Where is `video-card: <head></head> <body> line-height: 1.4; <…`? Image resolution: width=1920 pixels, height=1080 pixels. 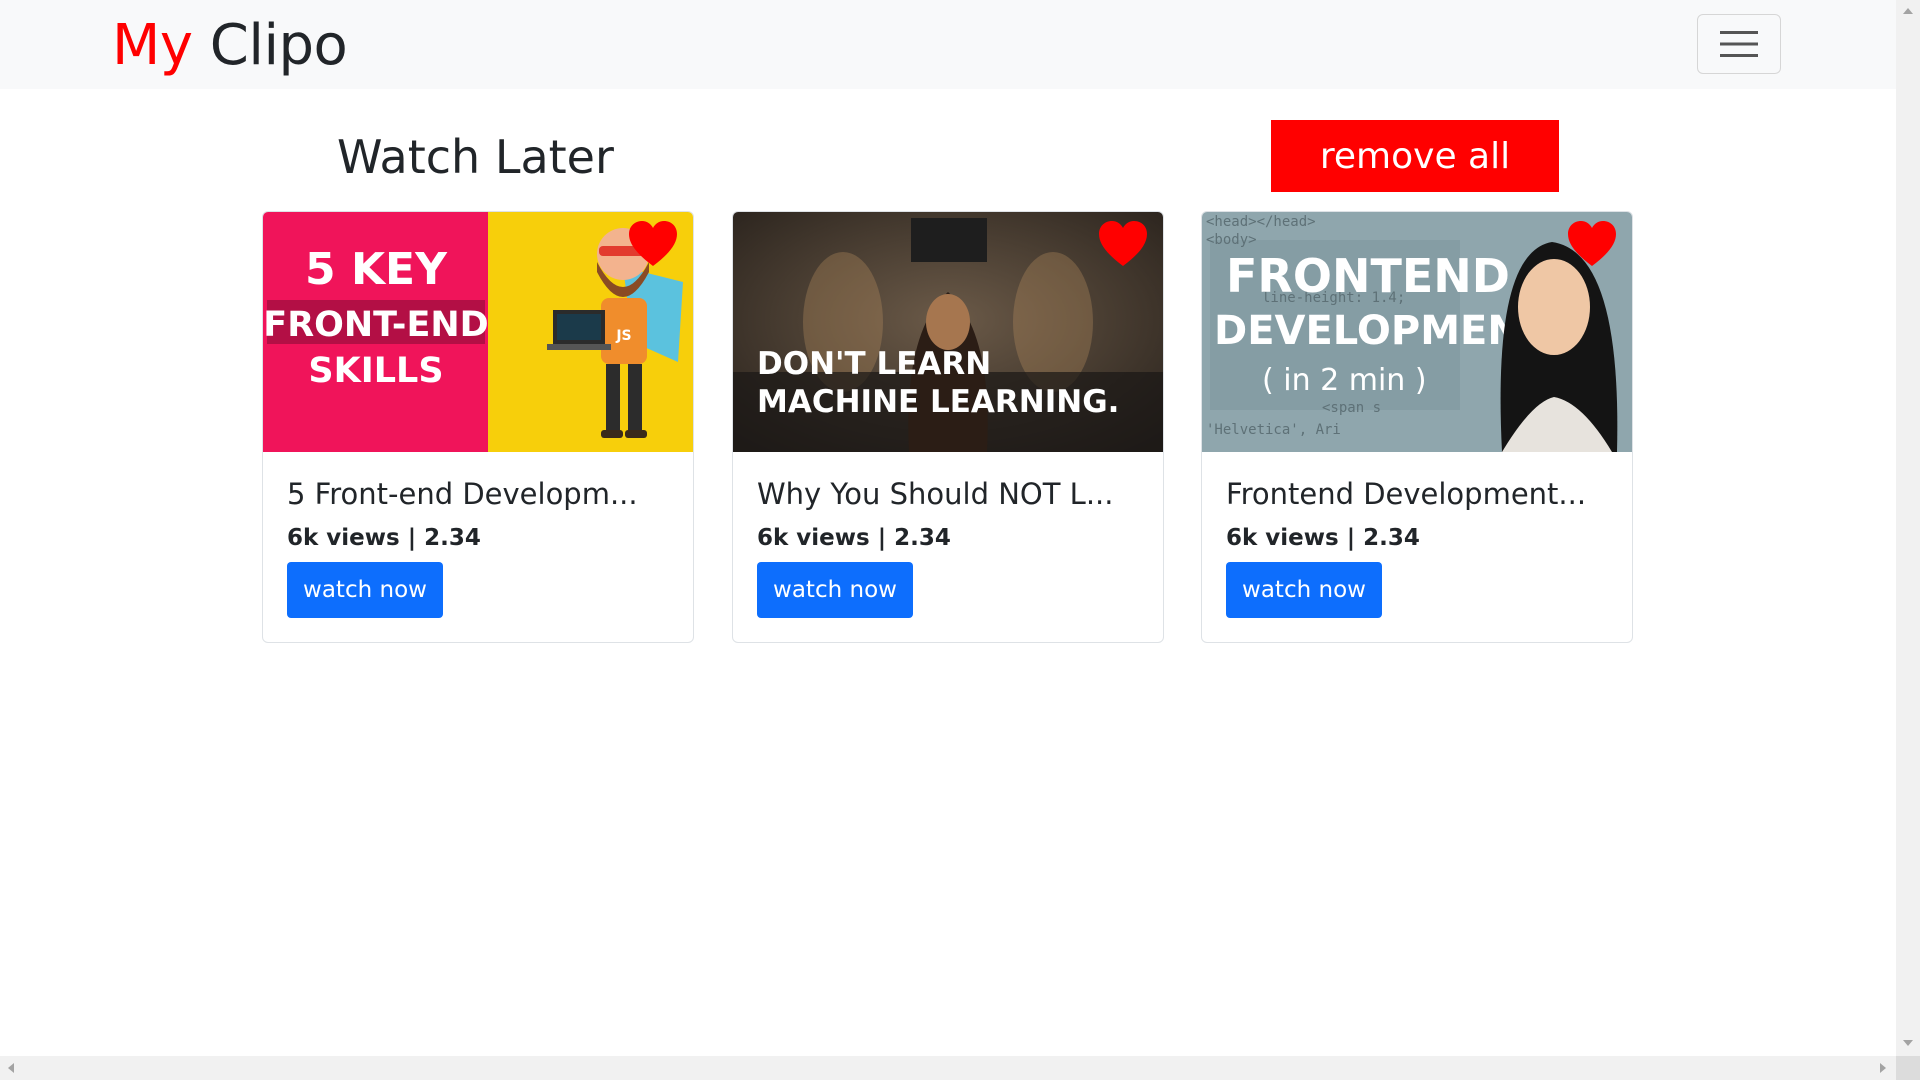 video-card: <head></head> <body> line-height: 1.4; <… is located at coordinates (1417, 427).